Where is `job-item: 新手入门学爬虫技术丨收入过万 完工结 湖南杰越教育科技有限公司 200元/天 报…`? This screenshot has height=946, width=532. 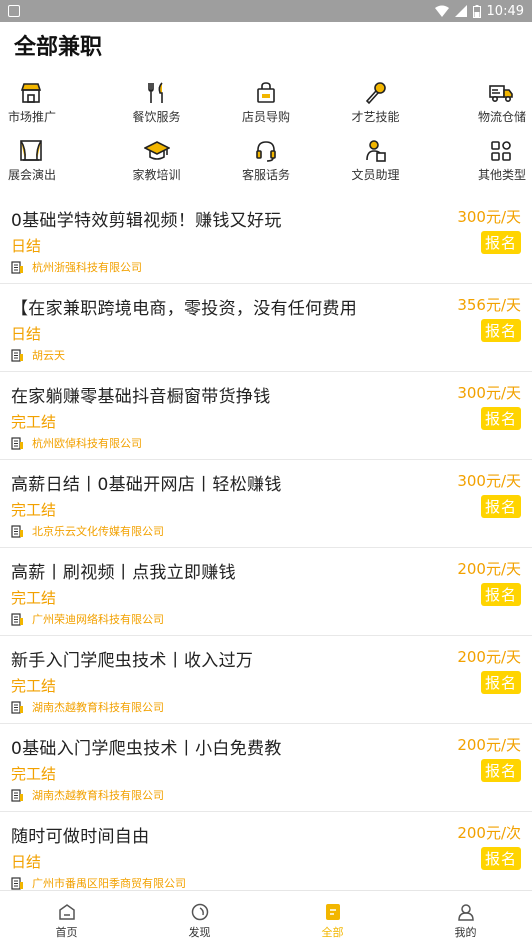
job-item: 新手入门学爬虫技术丨收入过万 完工结 湖南杰越教育科技有限公司 200元/天 报… is located at coordinates (266, 680).